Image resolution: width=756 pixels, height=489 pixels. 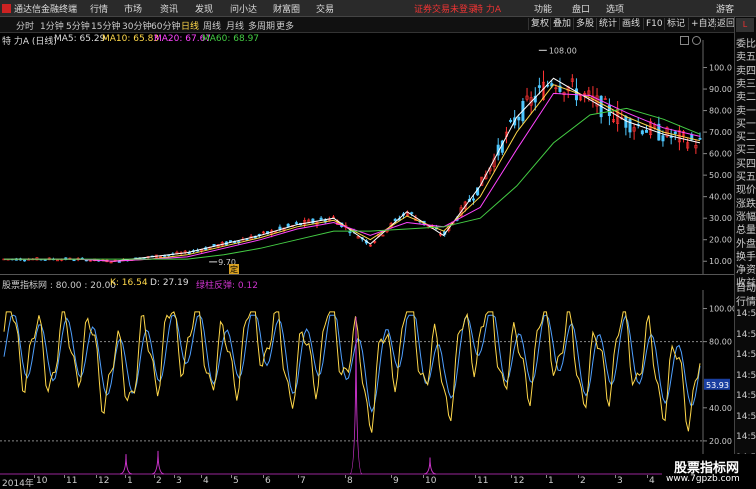 I want to click on indicator-axis-label: 20.00, so click(x=720, y=441).